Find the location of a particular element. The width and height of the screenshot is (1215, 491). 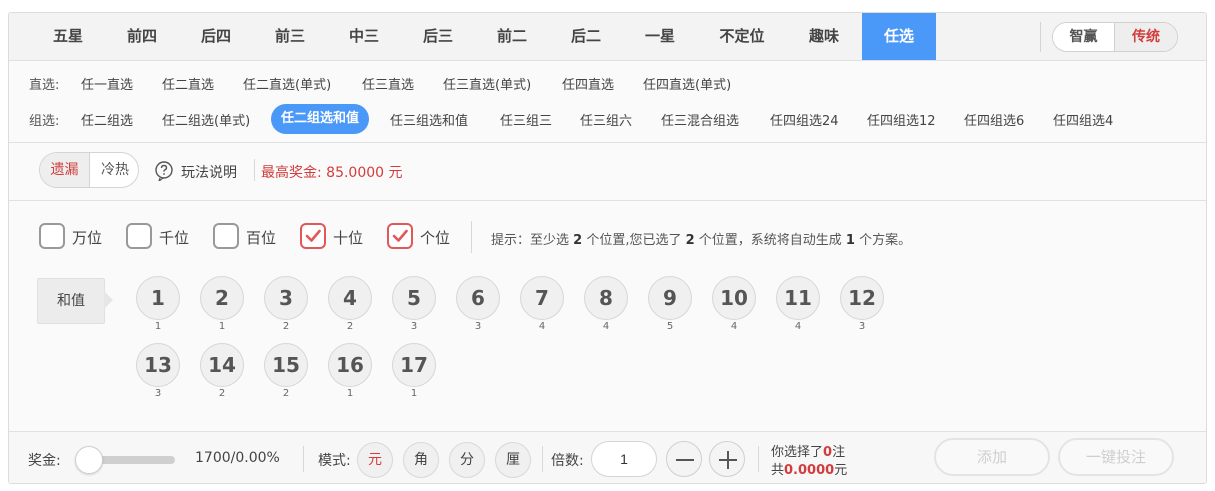

group-option-10: 任四组选4 is located at coordinates (1083, 119).